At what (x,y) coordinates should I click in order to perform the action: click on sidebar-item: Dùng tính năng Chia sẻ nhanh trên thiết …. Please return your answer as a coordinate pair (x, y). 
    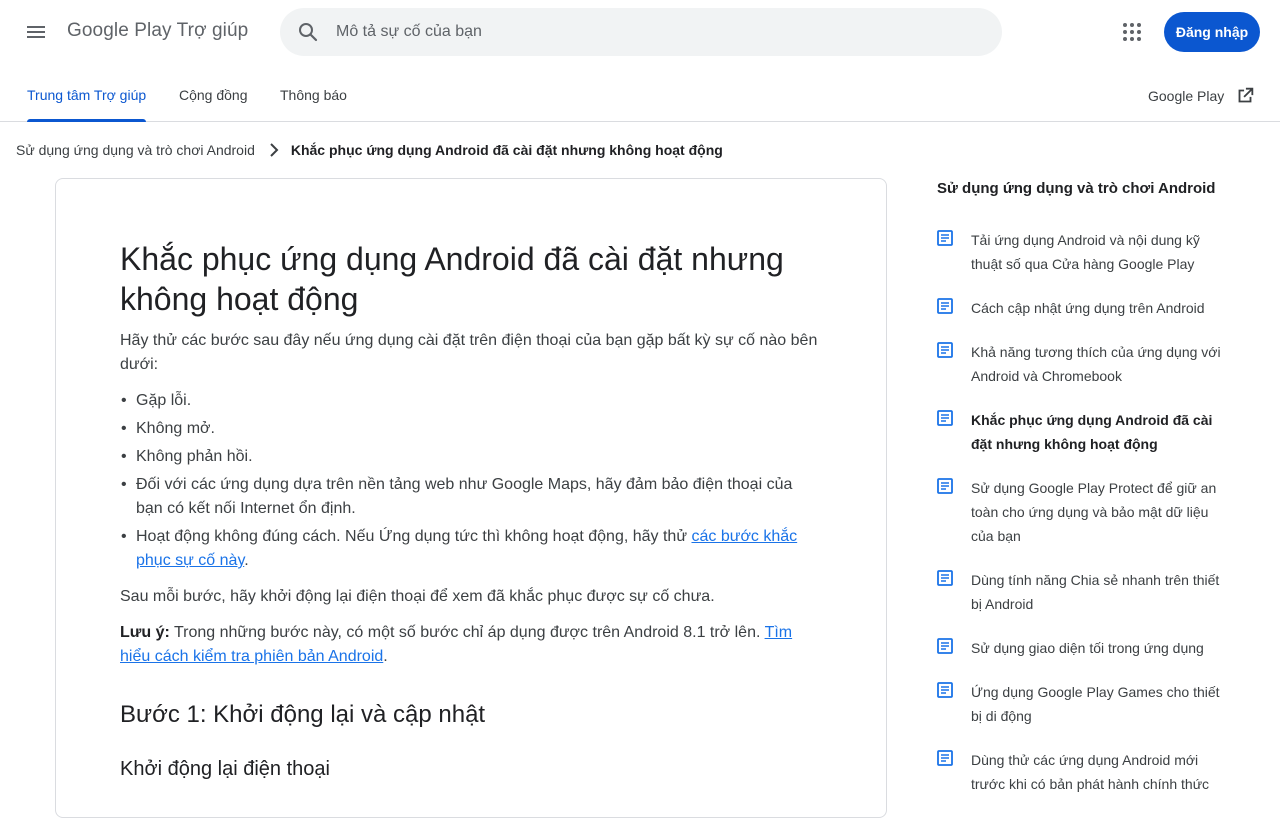
    Looking at the image, I should click on (1086, 592).